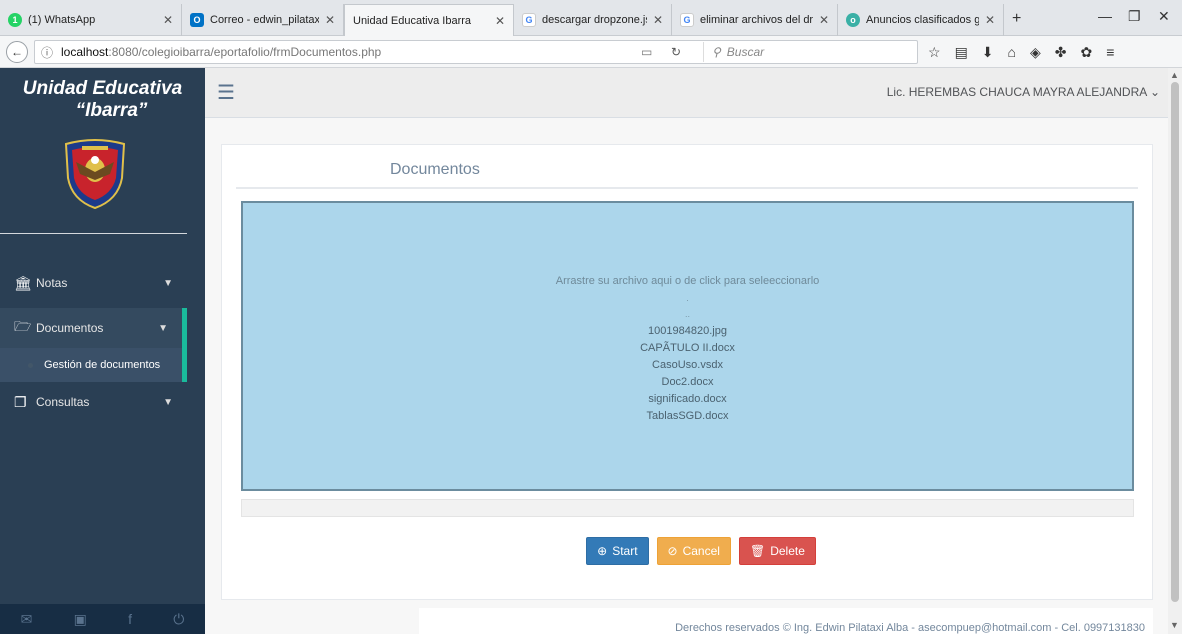 The width and height of the screenshot is (1182, 634). I want to click on tab-anuncios: o Anuncios clasificados gr ✕, so click(921, 20).